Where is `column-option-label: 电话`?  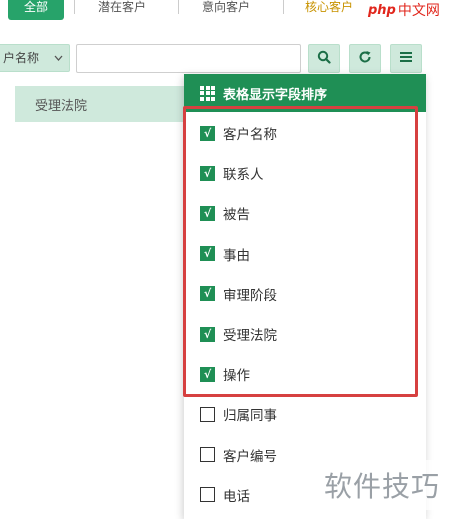 column-option-label: 电话 is located at coordinates (236, 496).